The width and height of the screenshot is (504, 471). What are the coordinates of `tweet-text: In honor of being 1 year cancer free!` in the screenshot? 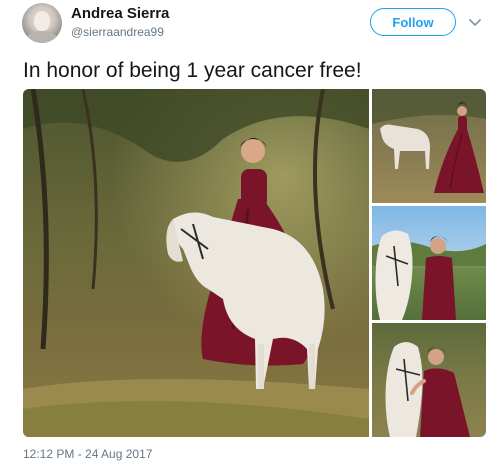 It's located at (192, 70).